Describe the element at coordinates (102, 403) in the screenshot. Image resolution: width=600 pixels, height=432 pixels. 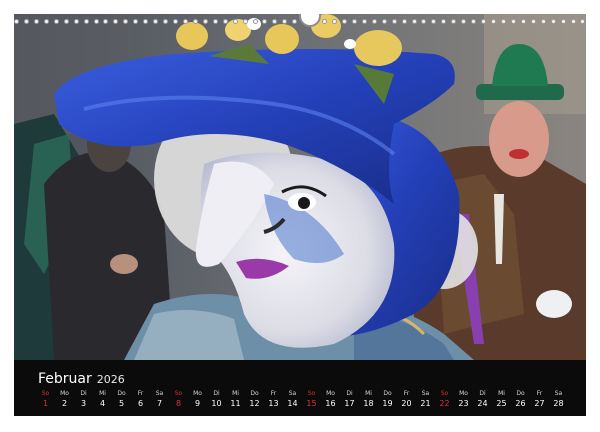
I see `day-number: 4` at that location.